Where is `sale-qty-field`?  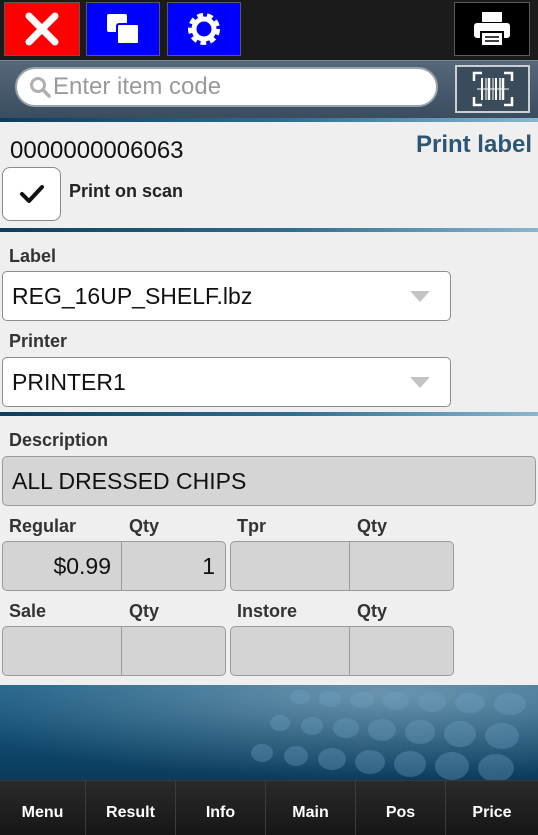 sale-qty-field is located at coordinates (174, 651).